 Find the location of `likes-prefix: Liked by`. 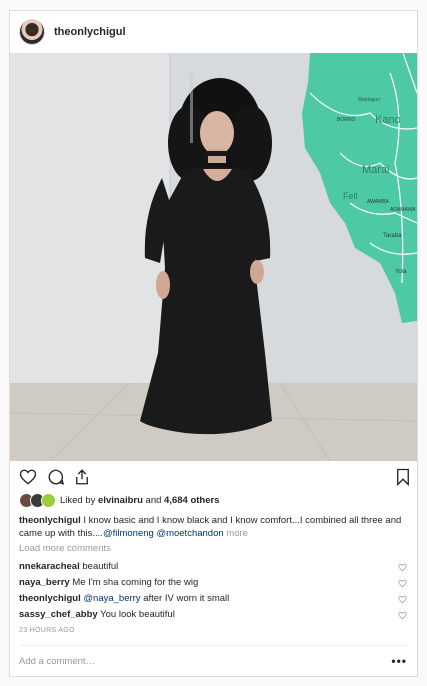

likes-prefix: Liked by is located at coordinates (79, 500).